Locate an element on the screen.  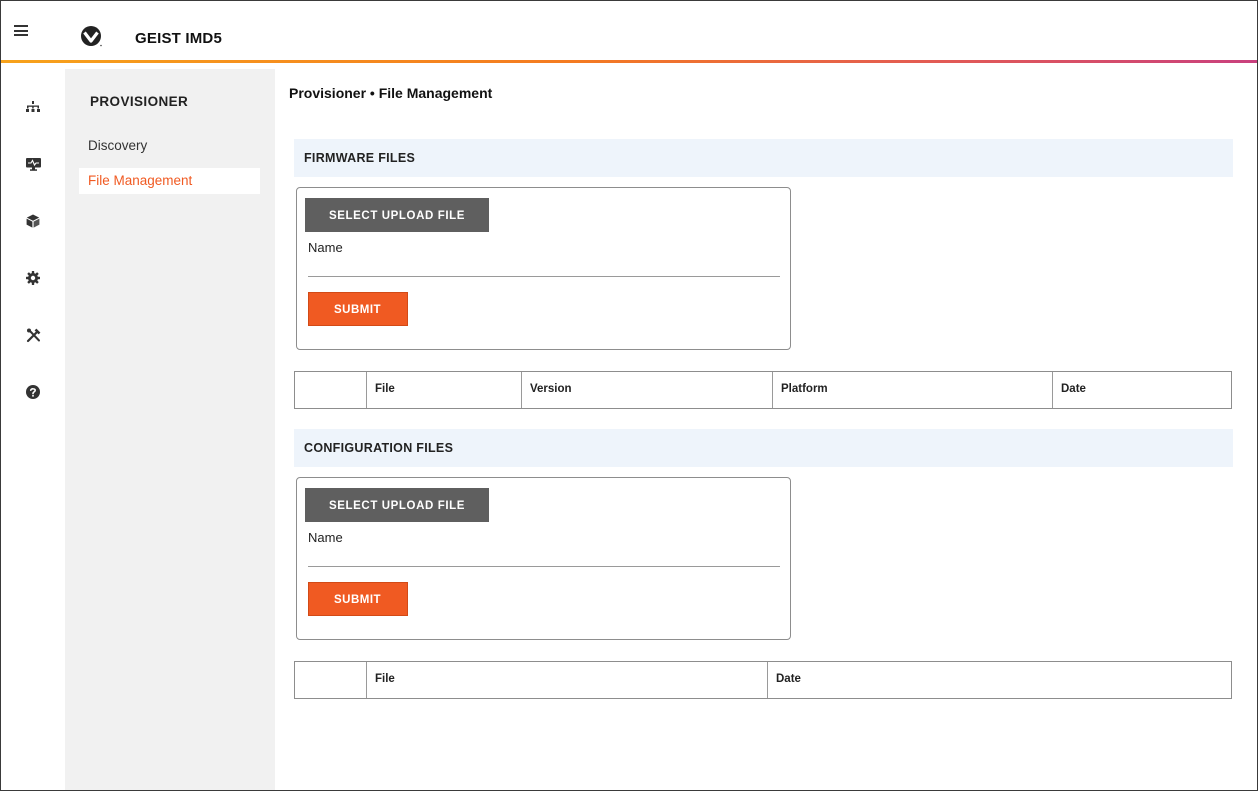
help-icon is located at coordinates (33, 392).